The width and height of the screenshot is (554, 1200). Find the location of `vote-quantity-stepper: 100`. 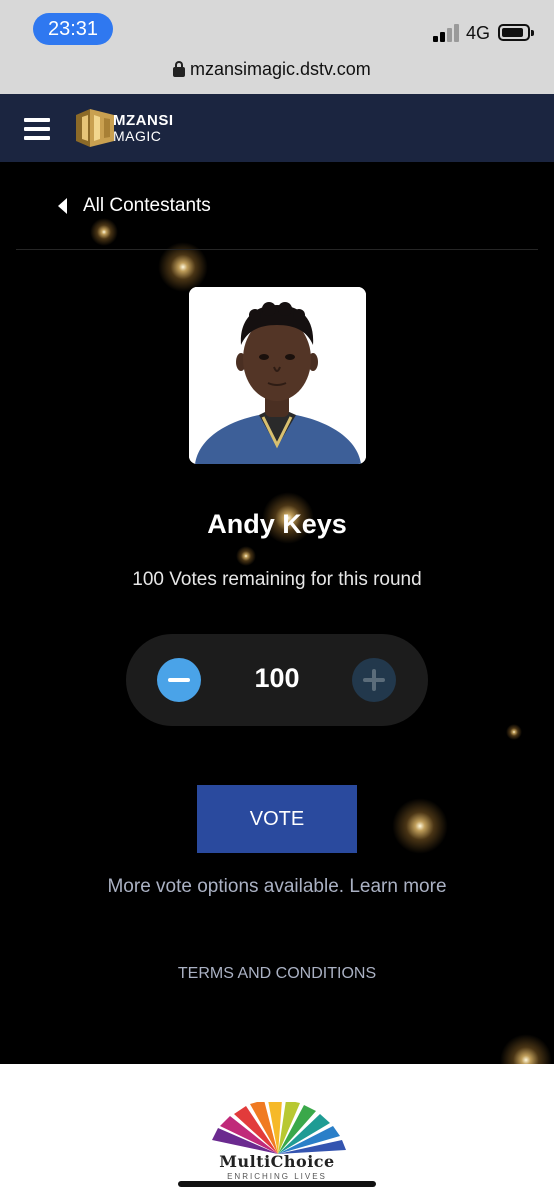

vote-quantity-stepper: 100 is located at coordinates (277, 680).